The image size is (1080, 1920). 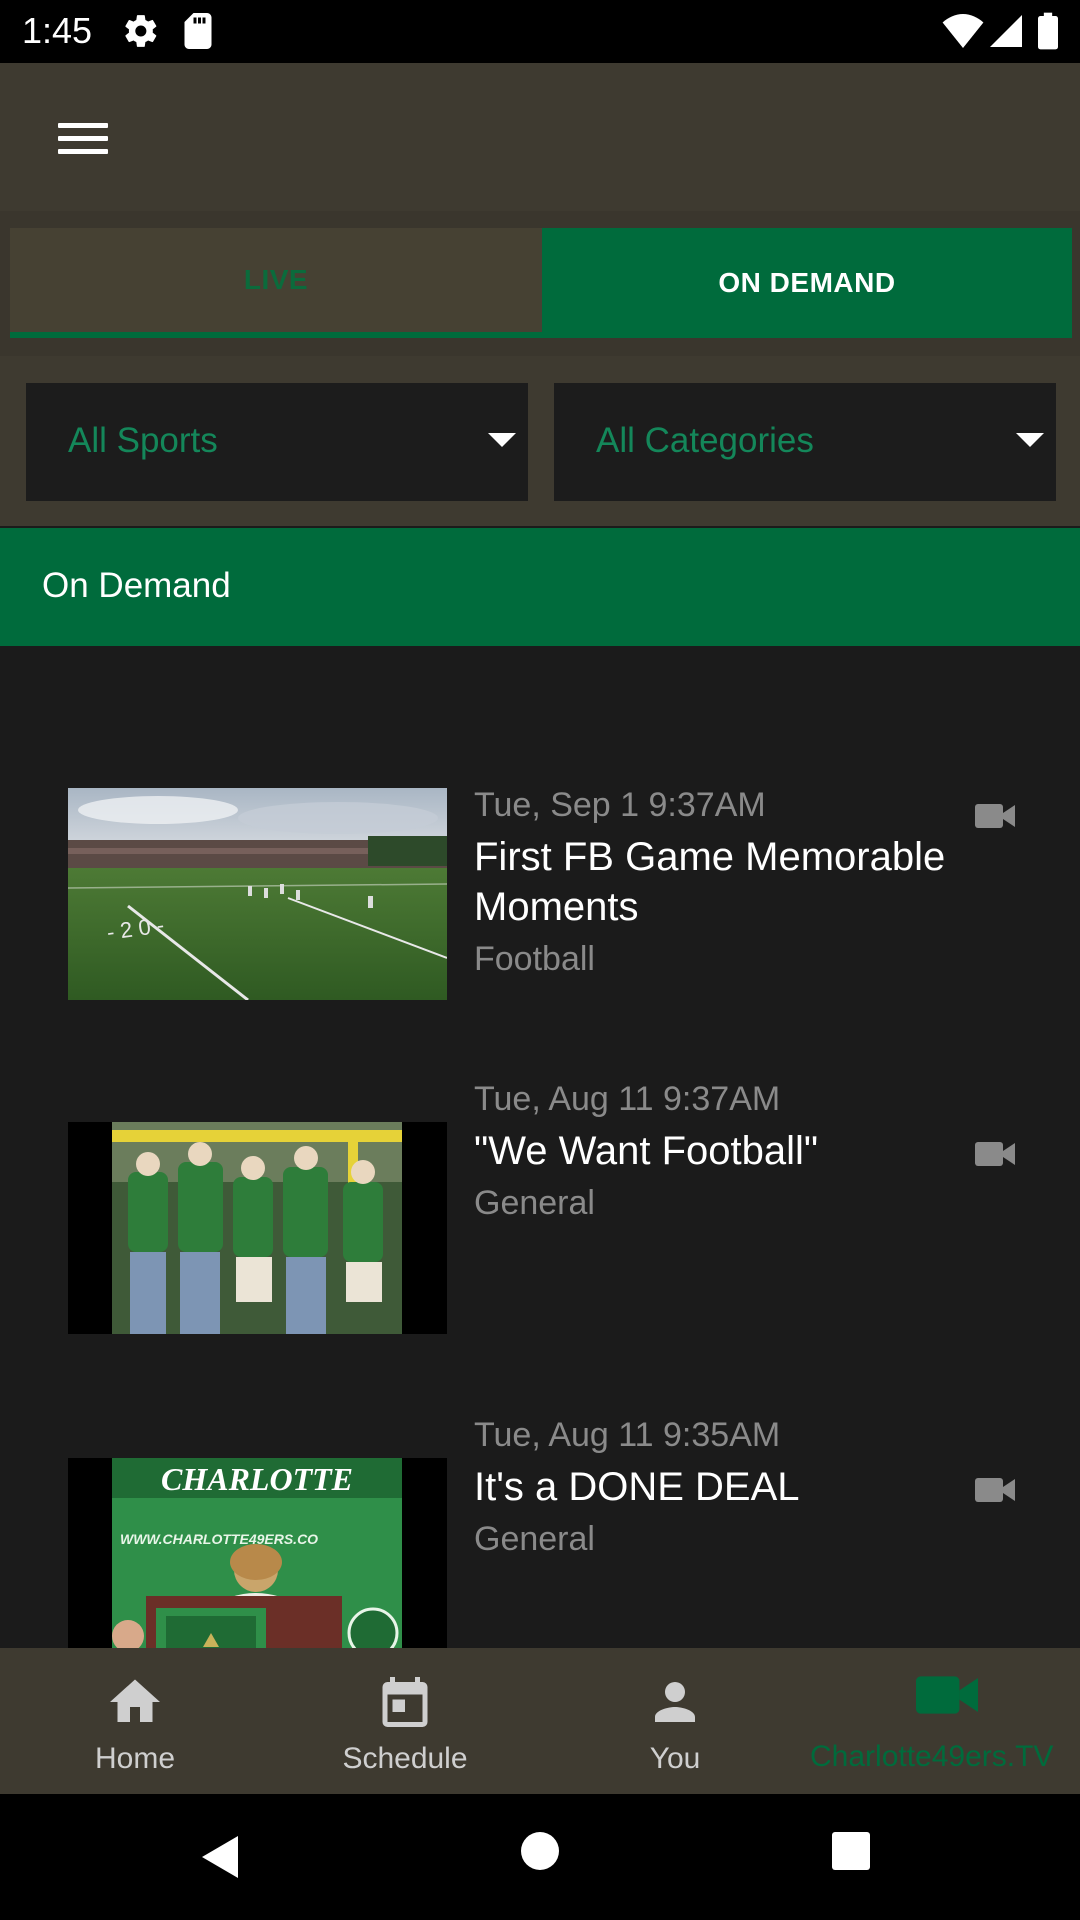 I want to click on system-nav-bar, so click(x=540, y=1857).